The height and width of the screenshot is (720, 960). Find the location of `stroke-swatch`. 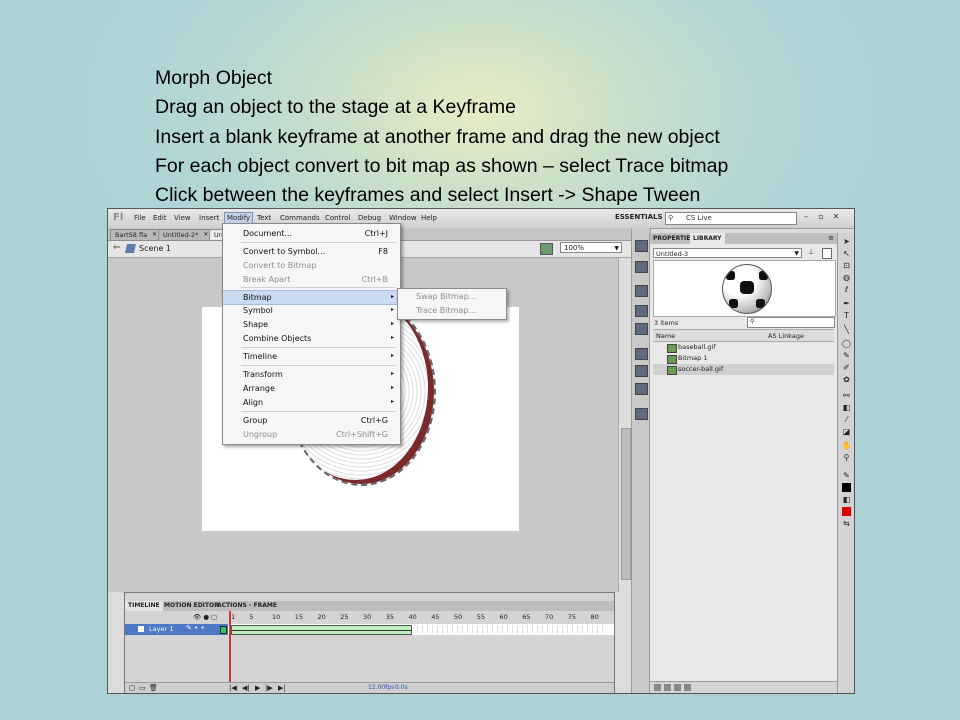

stroke-swatch is located at coordinates (846, 487).